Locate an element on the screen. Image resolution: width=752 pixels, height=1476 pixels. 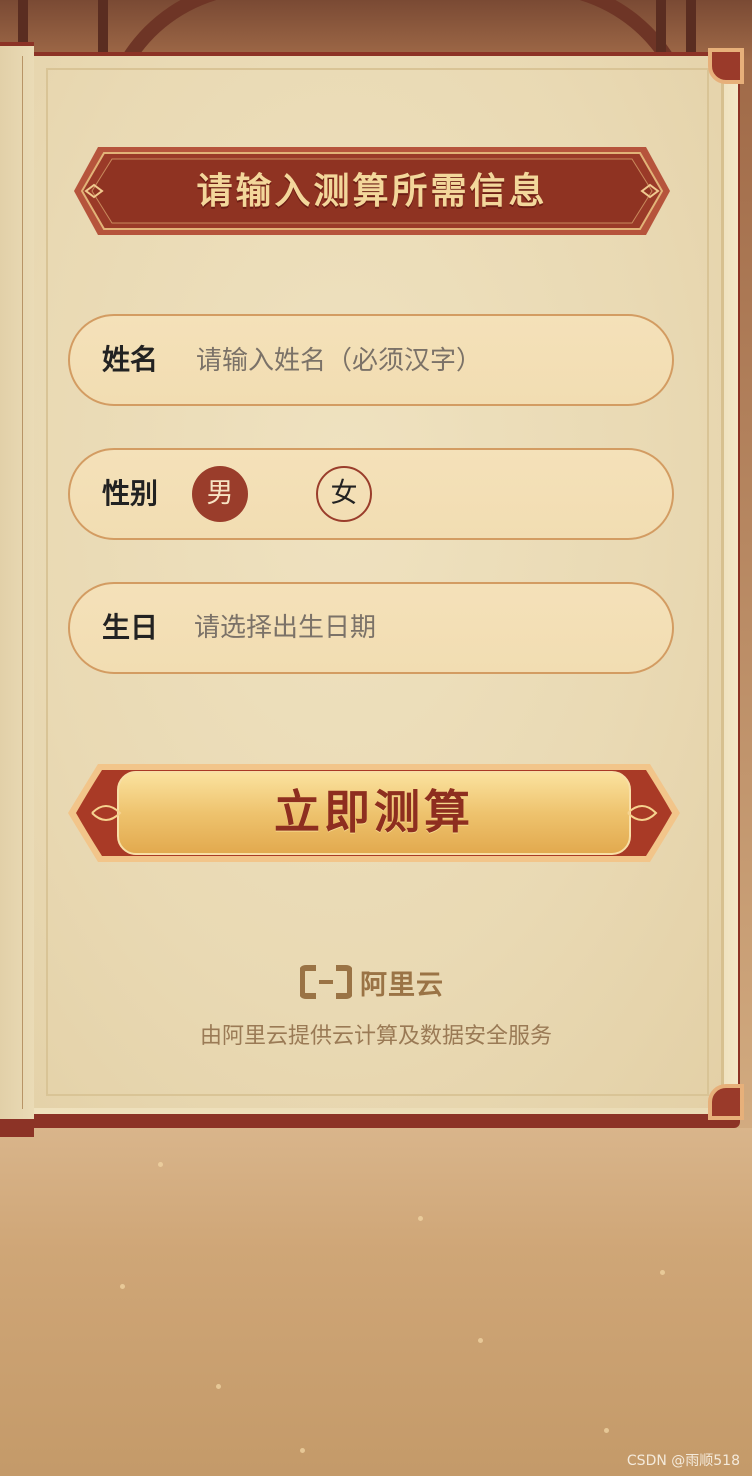
title-banner: 请输入测算所需信息 is located at coordinates (372, 191).